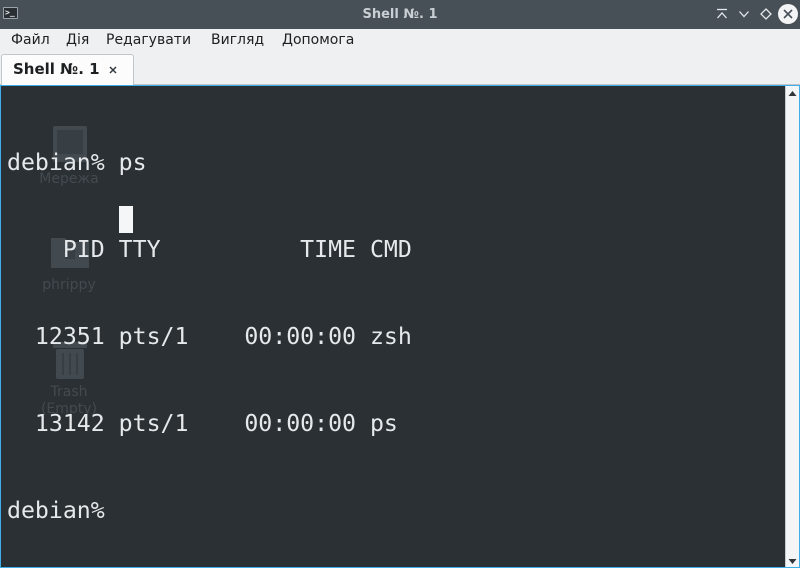 The image size is (800, 568). I want to click on terminal-line: 12351 pts/1 00:00:00 zsh, so click(209, 336).